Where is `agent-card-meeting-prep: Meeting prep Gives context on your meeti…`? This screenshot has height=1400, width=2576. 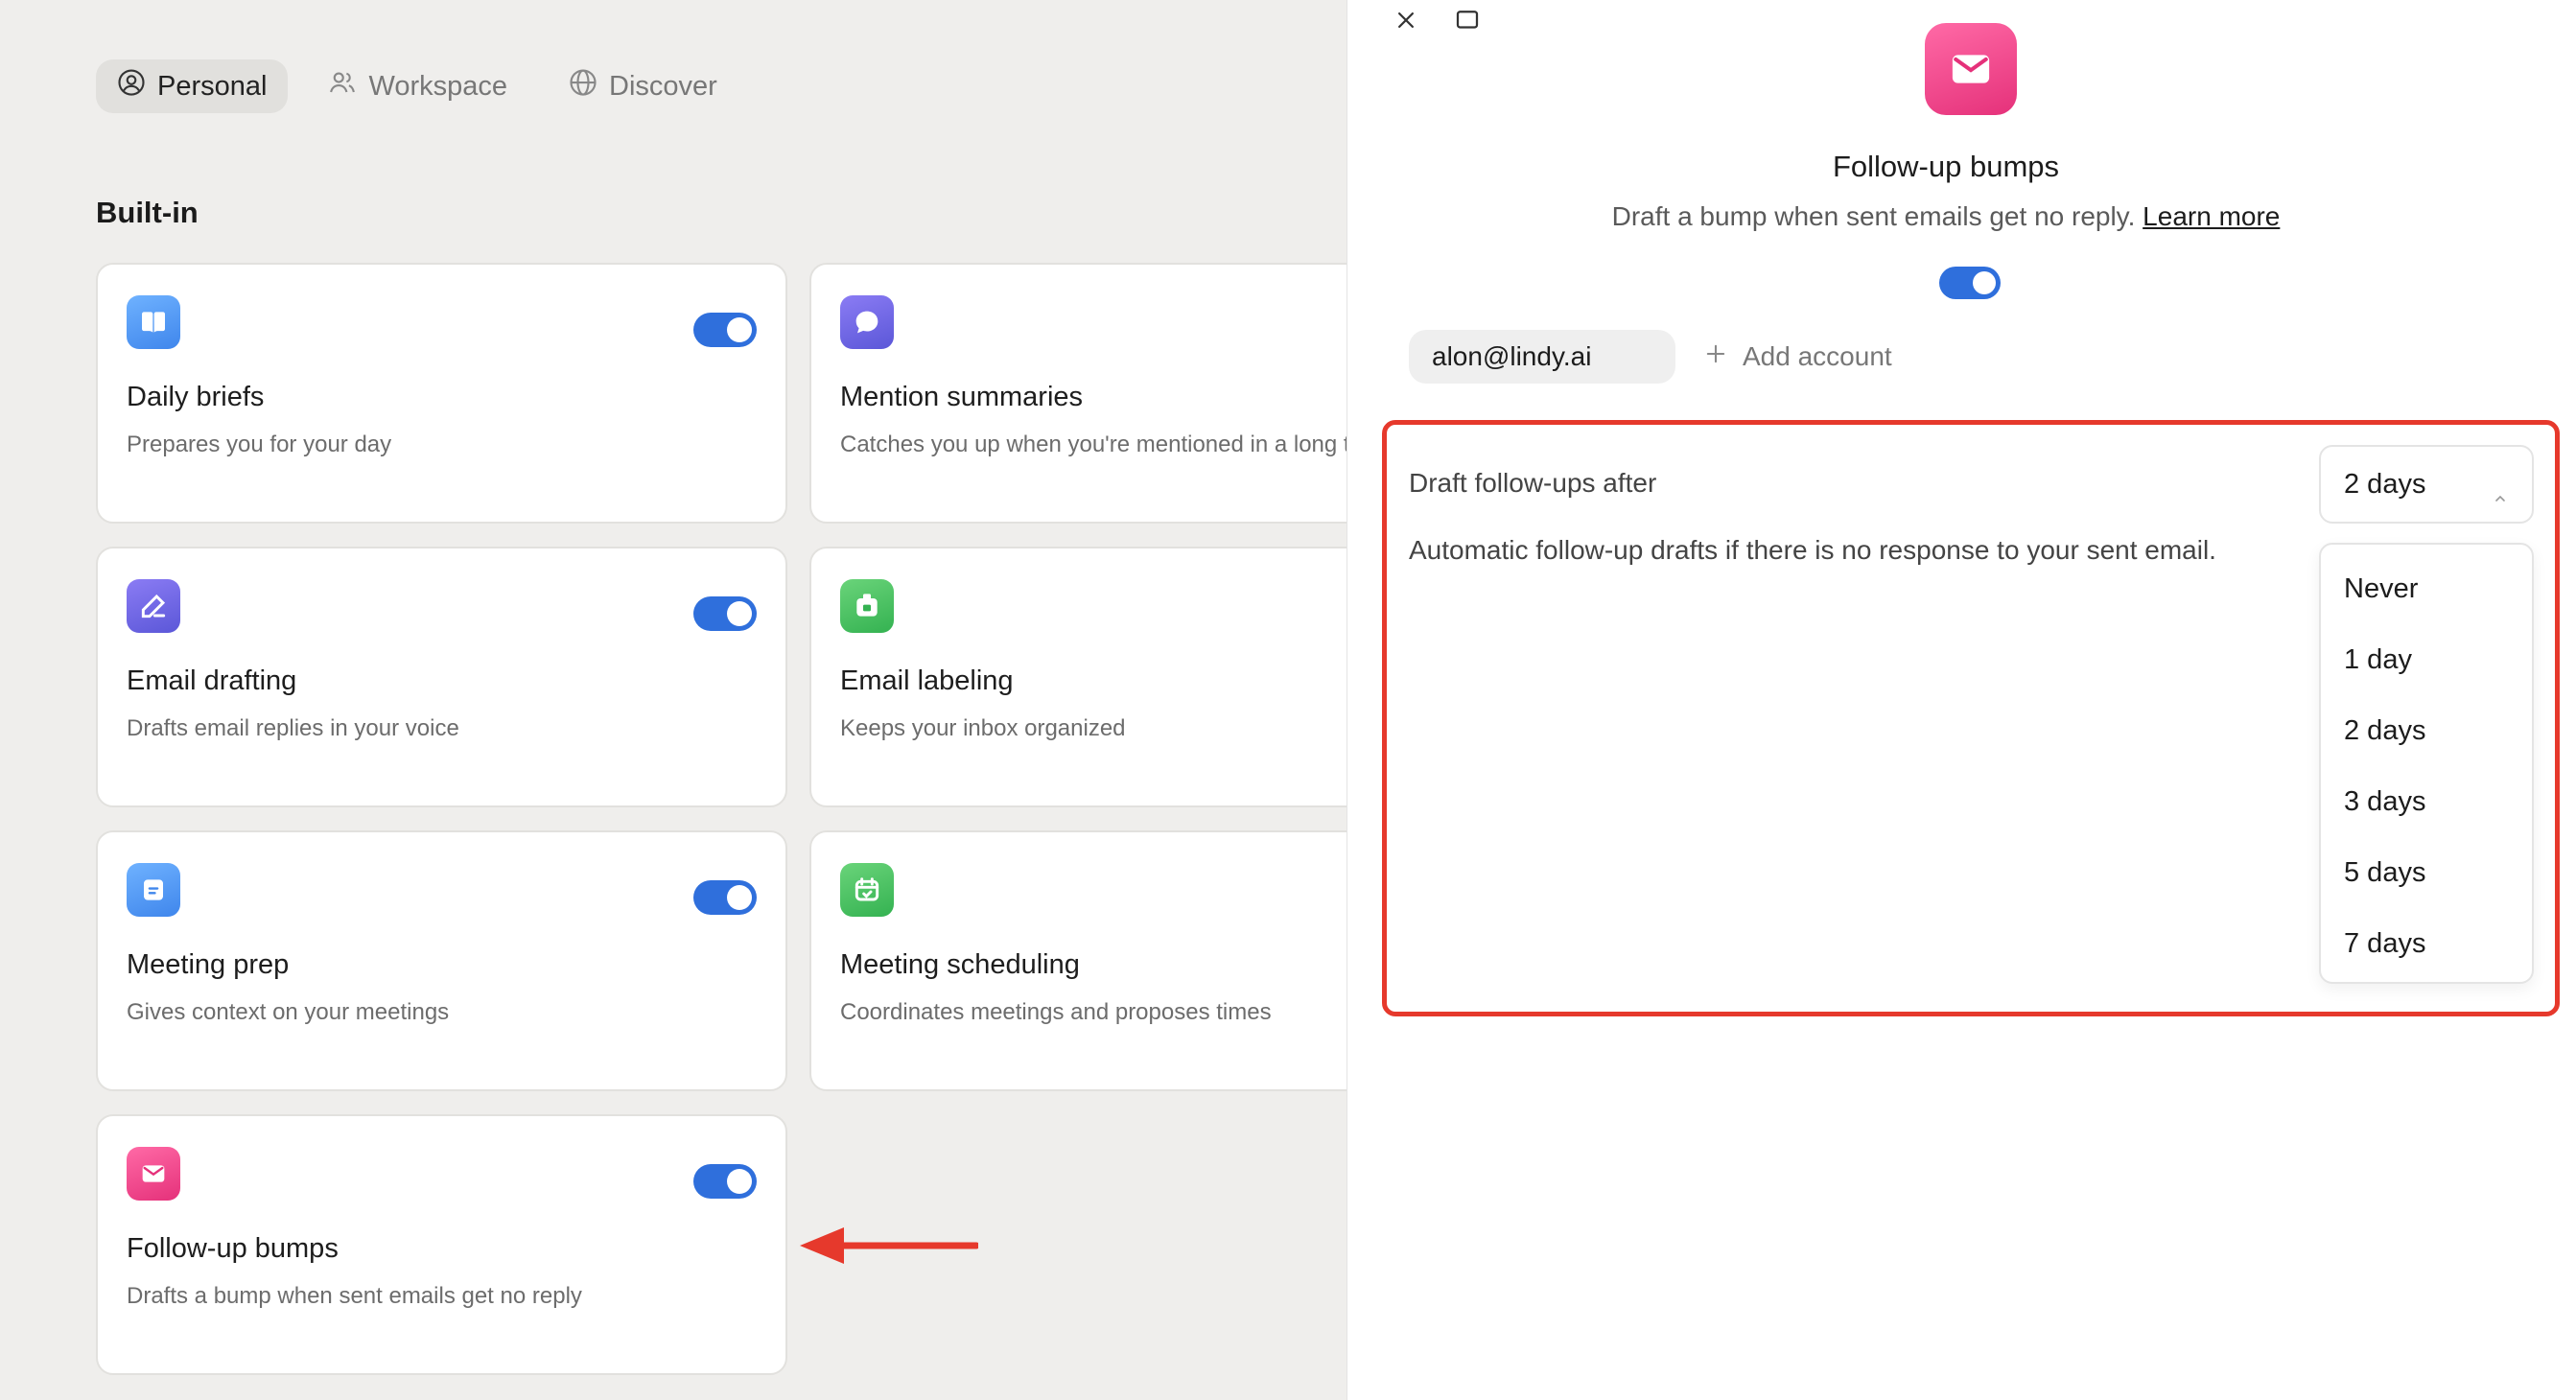
agent-card-meeting-prep: Meeting prep Gives context on your meeti… is located at coordinates (441, 960).